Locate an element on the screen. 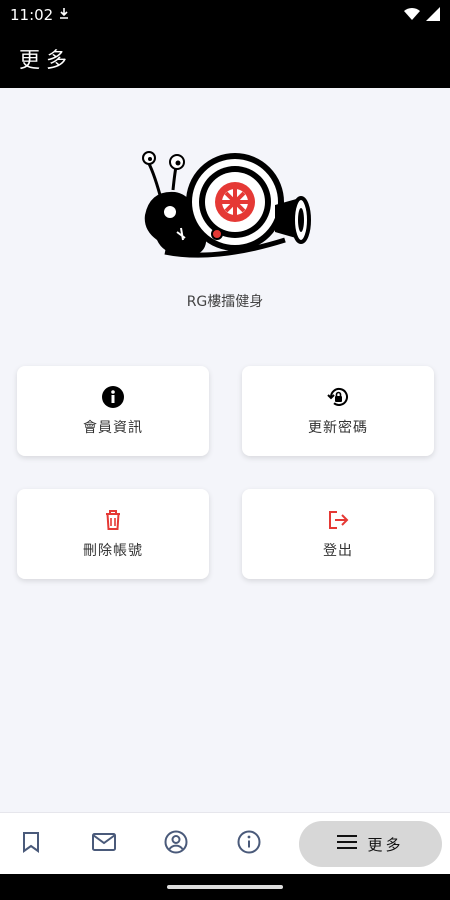  status-time: 11:02 is located at coordinates (32, 15).